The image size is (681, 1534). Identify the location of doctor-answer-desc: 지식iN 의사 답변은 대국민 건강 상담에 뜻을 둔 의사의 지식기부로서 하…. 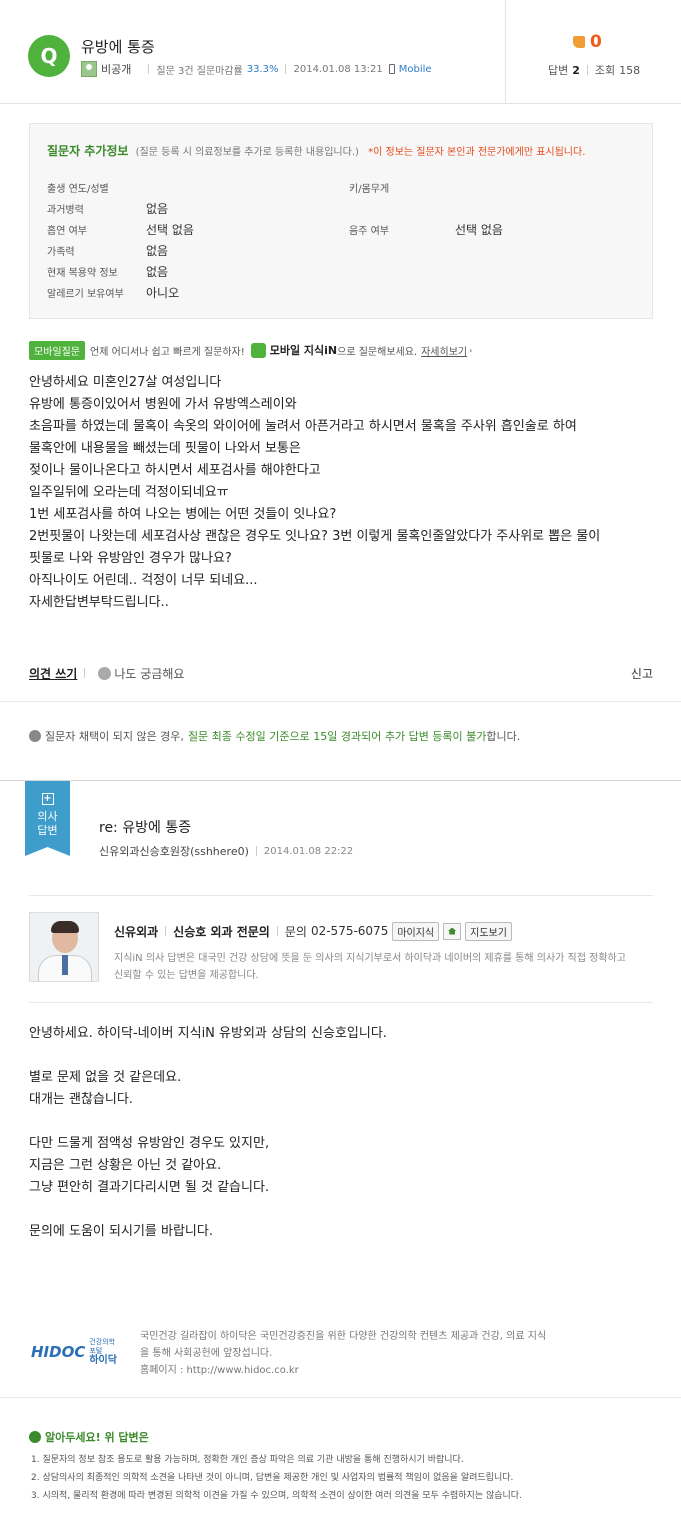
(370, 967).